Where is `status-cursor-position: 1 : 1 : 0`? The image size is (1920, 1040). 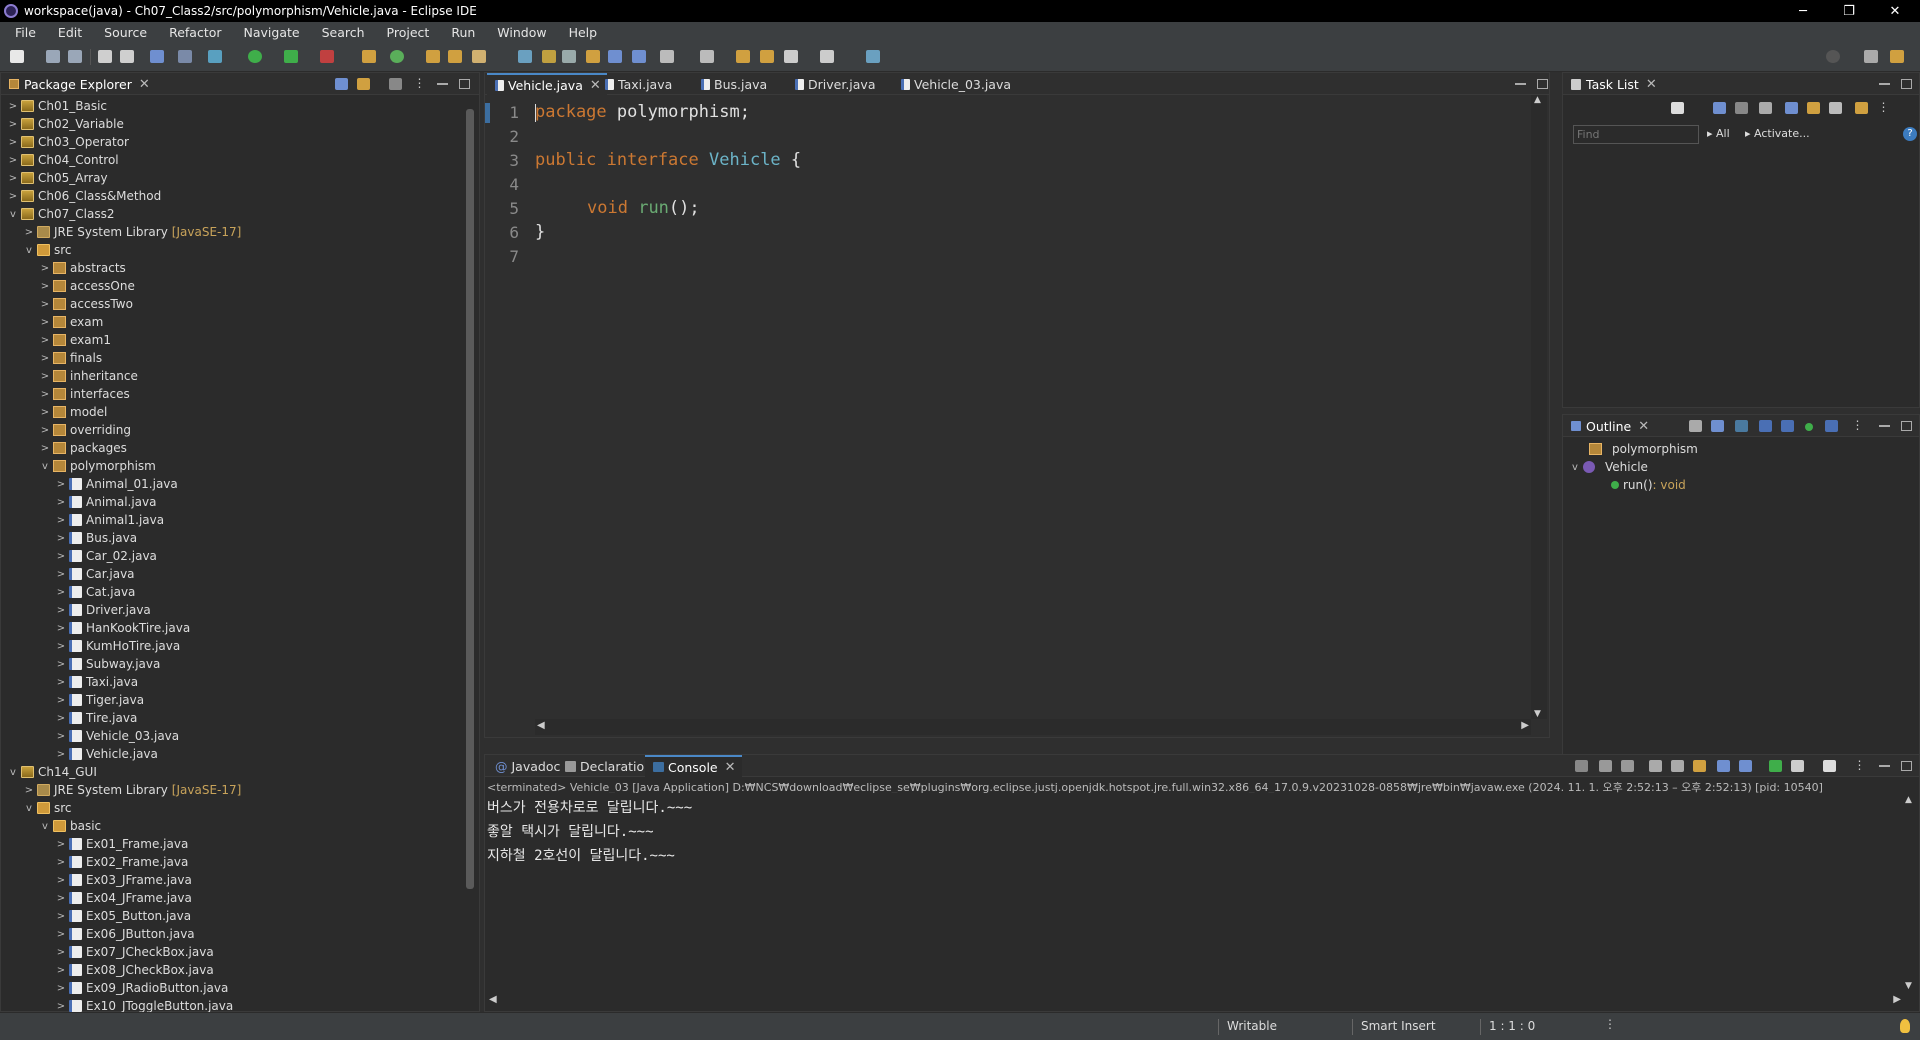 status-cursor-position: 1 : 1 : 0 is located at coordinates (1507, 1027).